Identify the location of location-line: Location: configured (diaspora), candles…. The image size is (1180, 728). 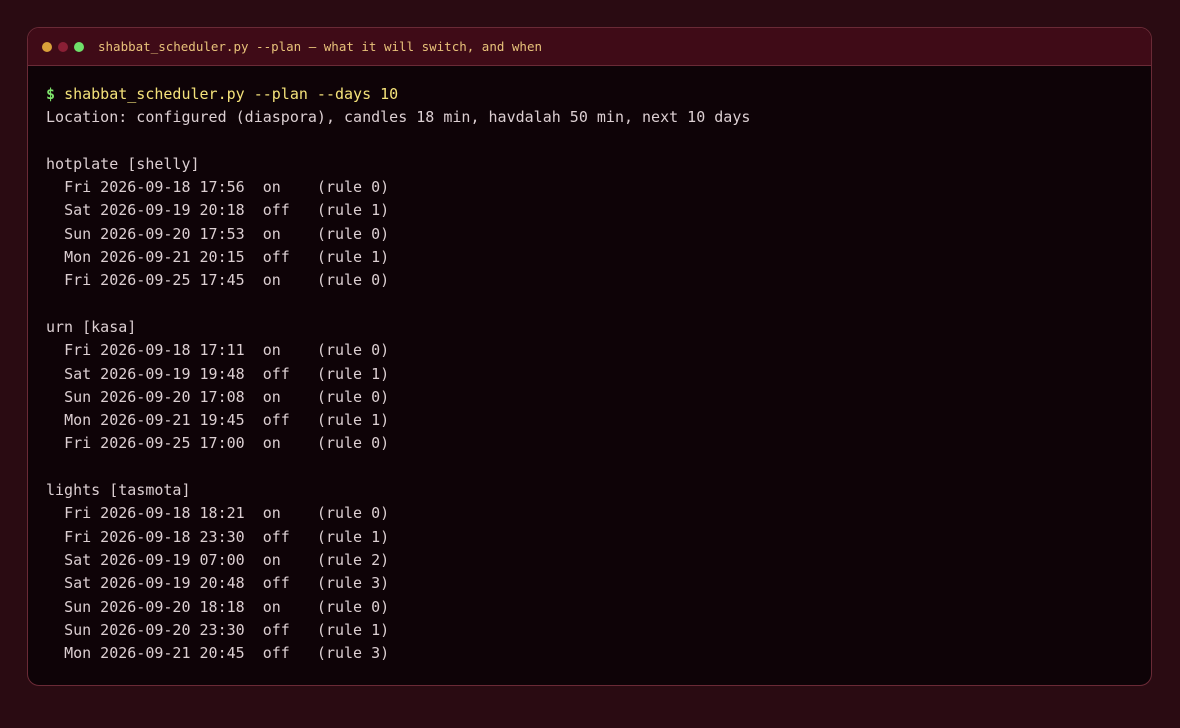
(398, 117).